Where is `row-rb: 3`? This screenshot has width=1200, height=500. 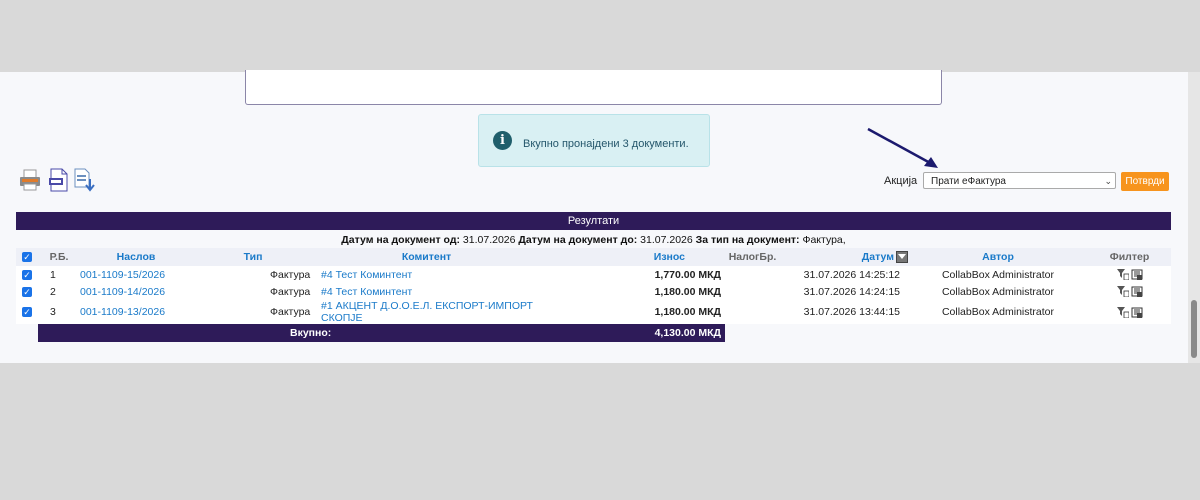
row-rb: 3 is located at coordinates (59, 312).